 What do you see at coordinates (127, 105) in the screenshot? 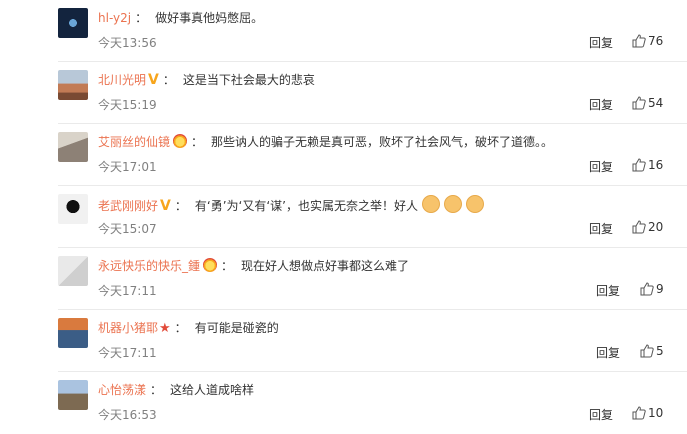
I see `timestamp: 今天15:19` at bounding box center [127, 105].